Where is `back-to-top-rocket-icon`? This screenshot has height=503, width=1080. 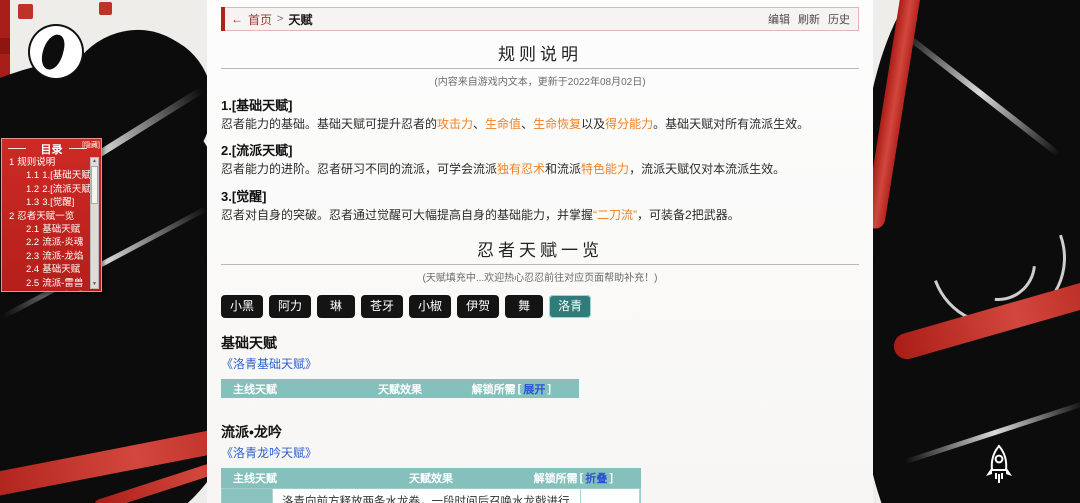 back-to-top-rocket-icon is located at coordinates (999, 467).